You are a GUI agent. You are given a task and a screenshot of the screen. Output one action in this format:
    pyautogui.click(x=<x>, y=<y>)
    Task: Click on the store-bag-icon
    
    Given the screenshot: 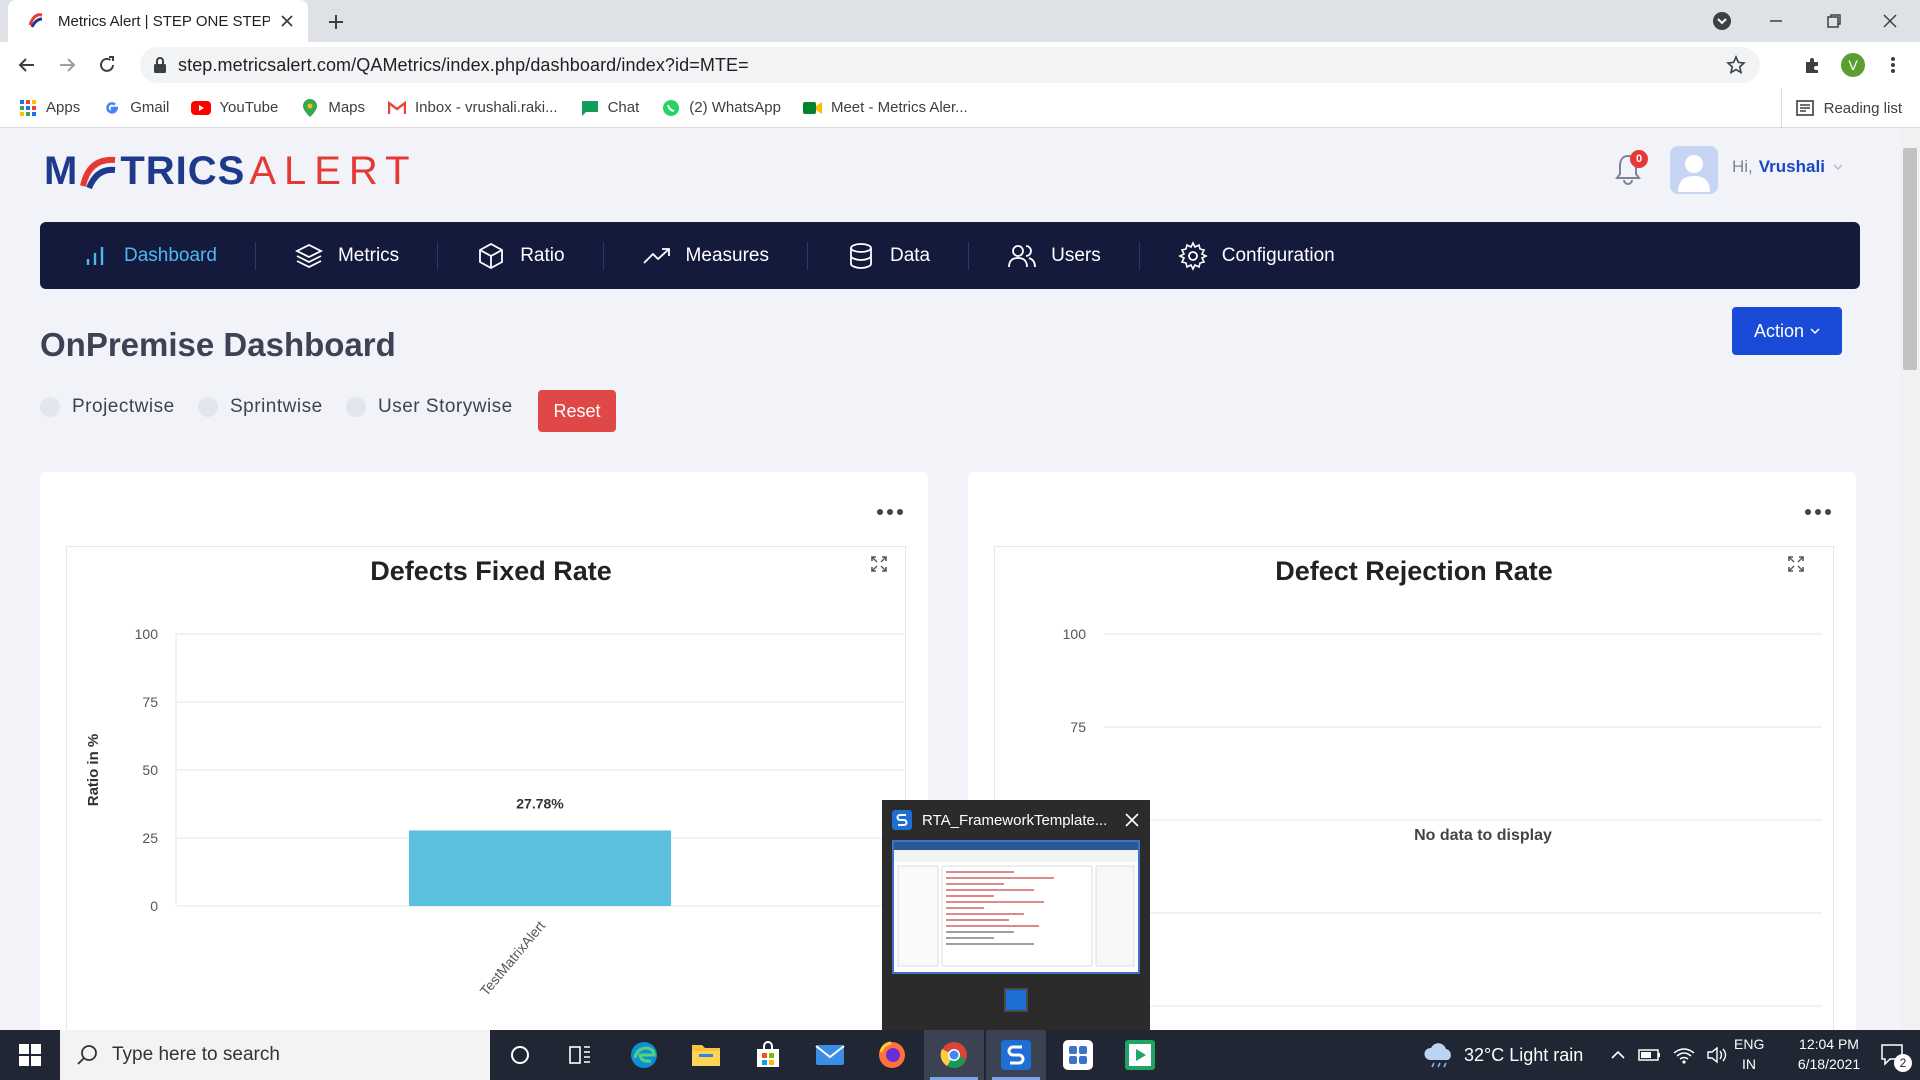 What is the action you would take?
    pyautogui.click(x=768, y=1054)
    